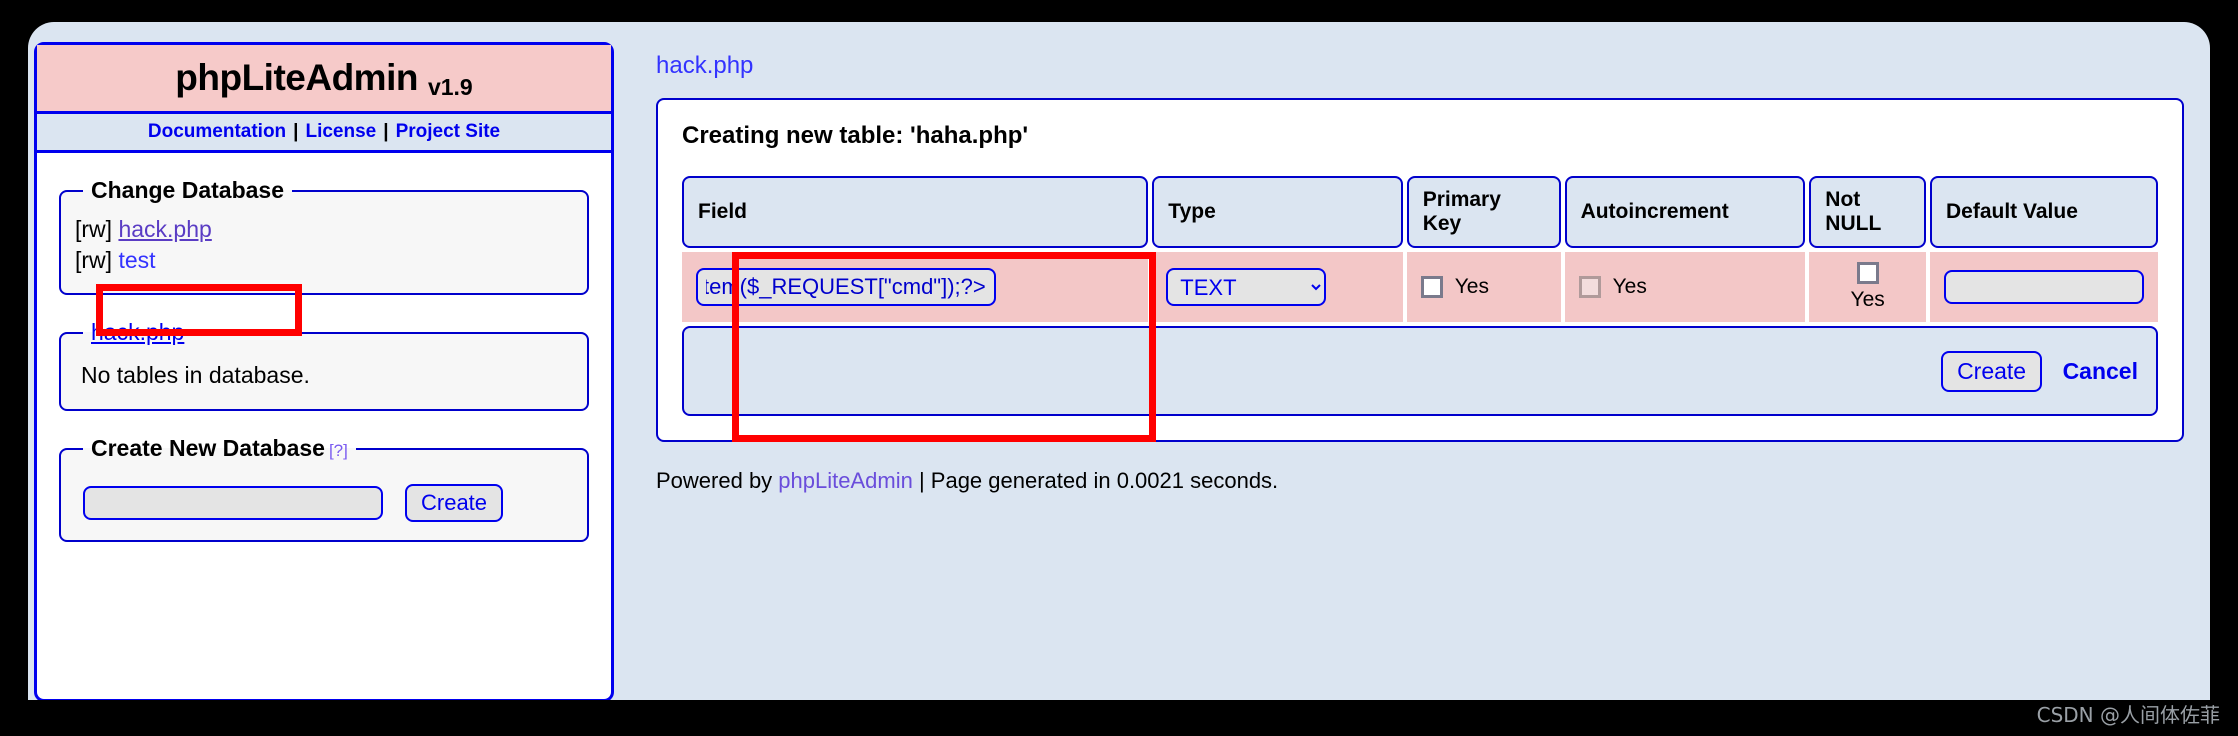 This screenshot has height=736, width=2238. What do you see at coordinates (1629, 286) in the screenshot?
I see `autoincrement-label: Yes` at bounding box center [1629, 286].